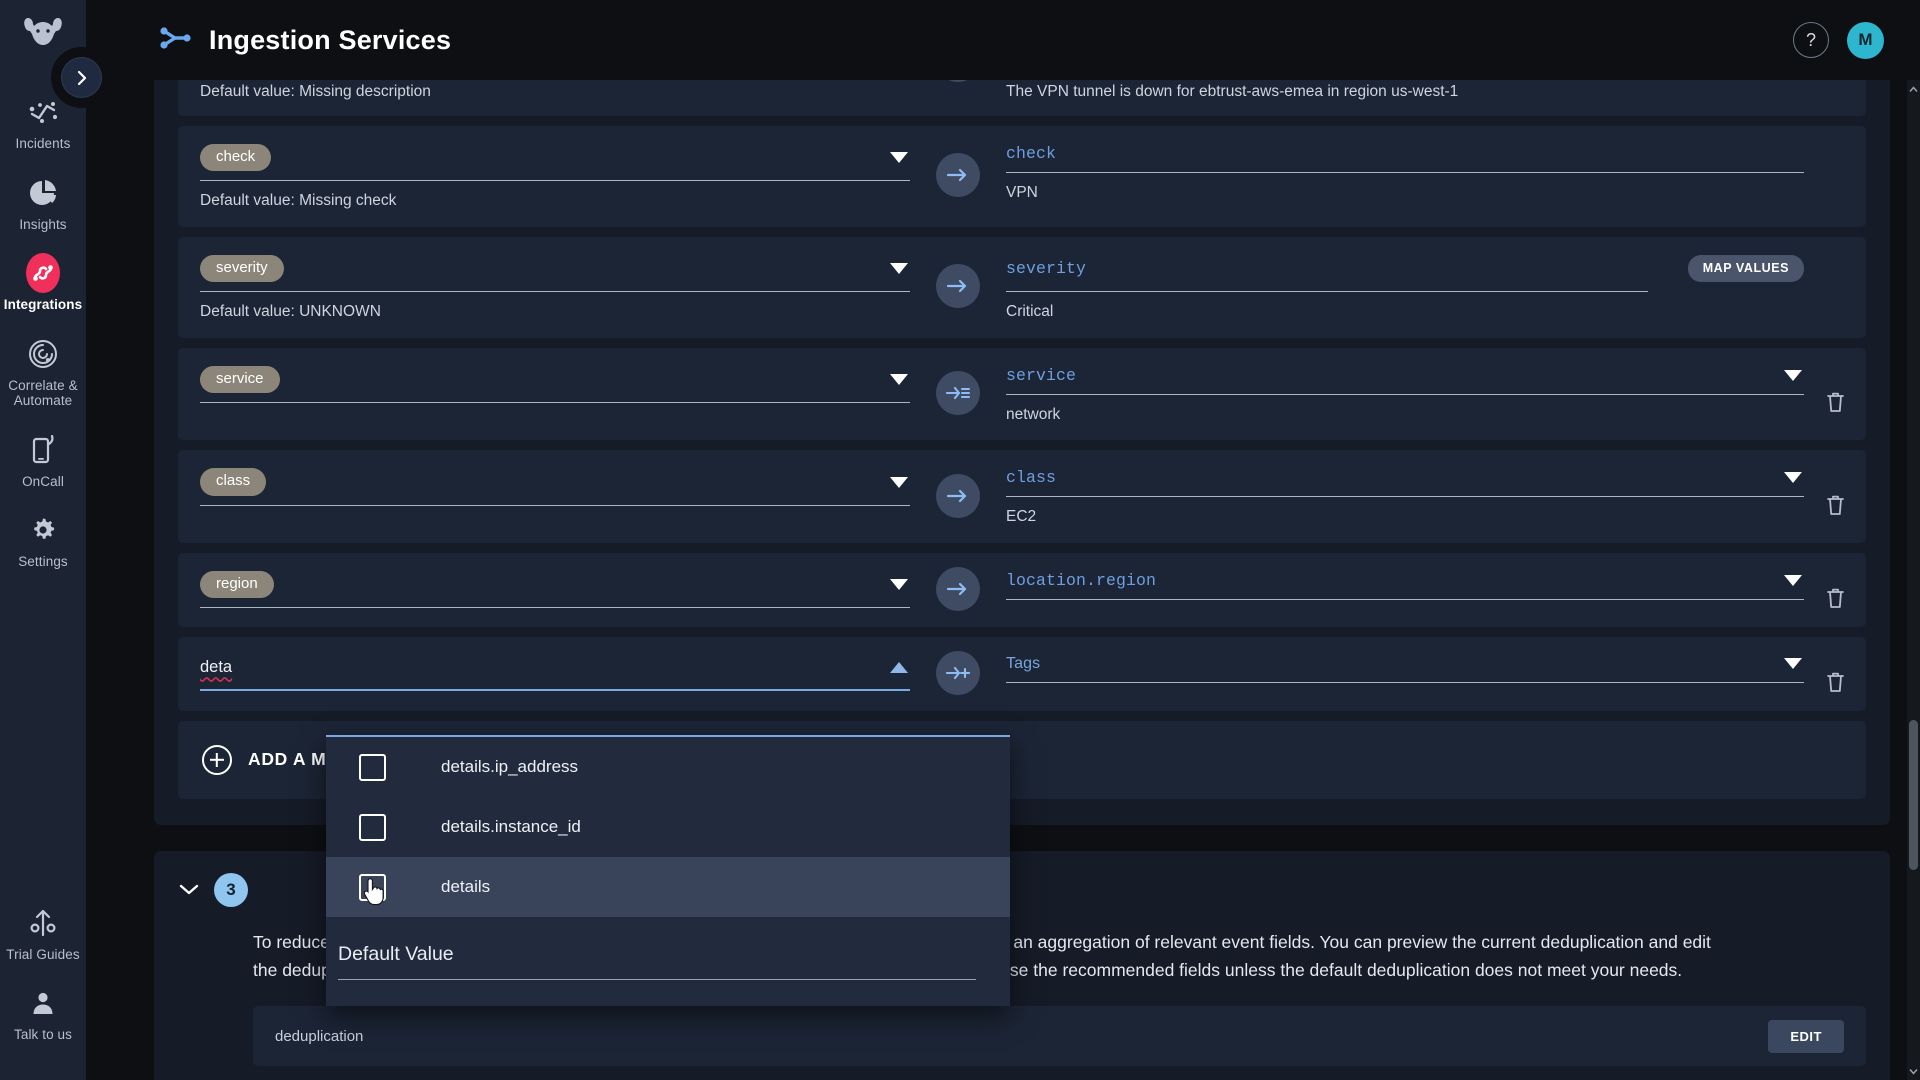 Image resolution: width=1920 pixels, height=1080 pixels. I want to click on mouse-cursor-pointer-icon, so click(373, 891).